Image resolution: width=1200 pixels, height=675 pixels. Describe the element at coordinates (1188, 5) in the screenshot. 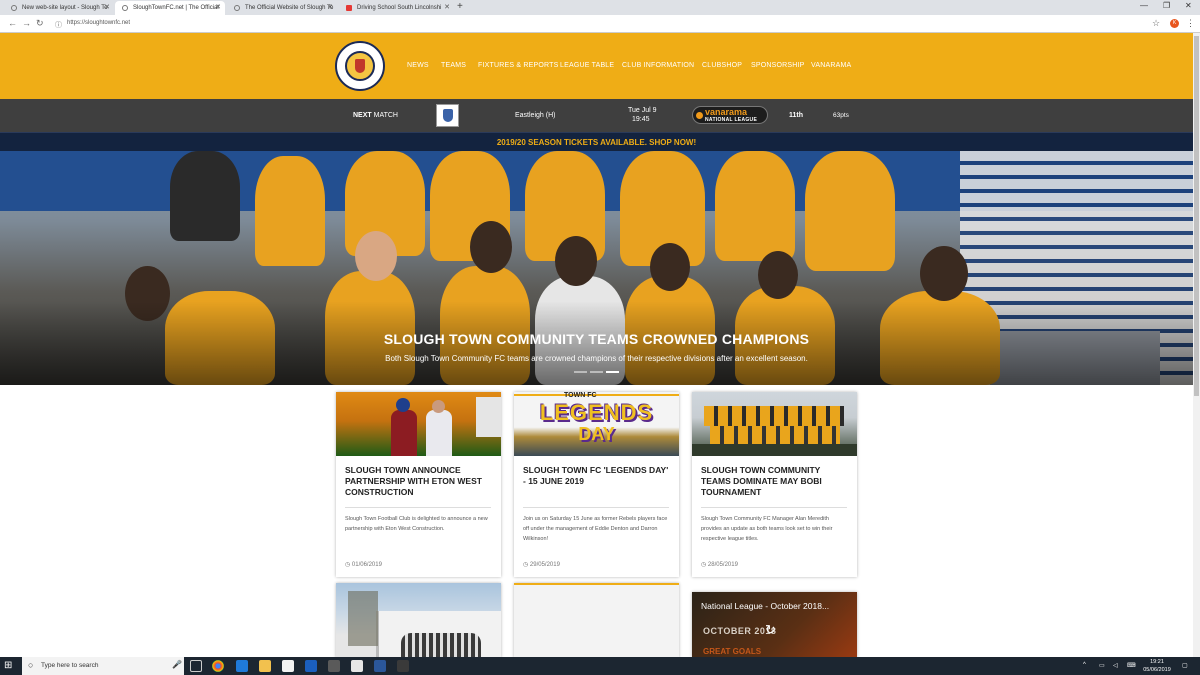

I see `close-window-icon: ✕` at that location.